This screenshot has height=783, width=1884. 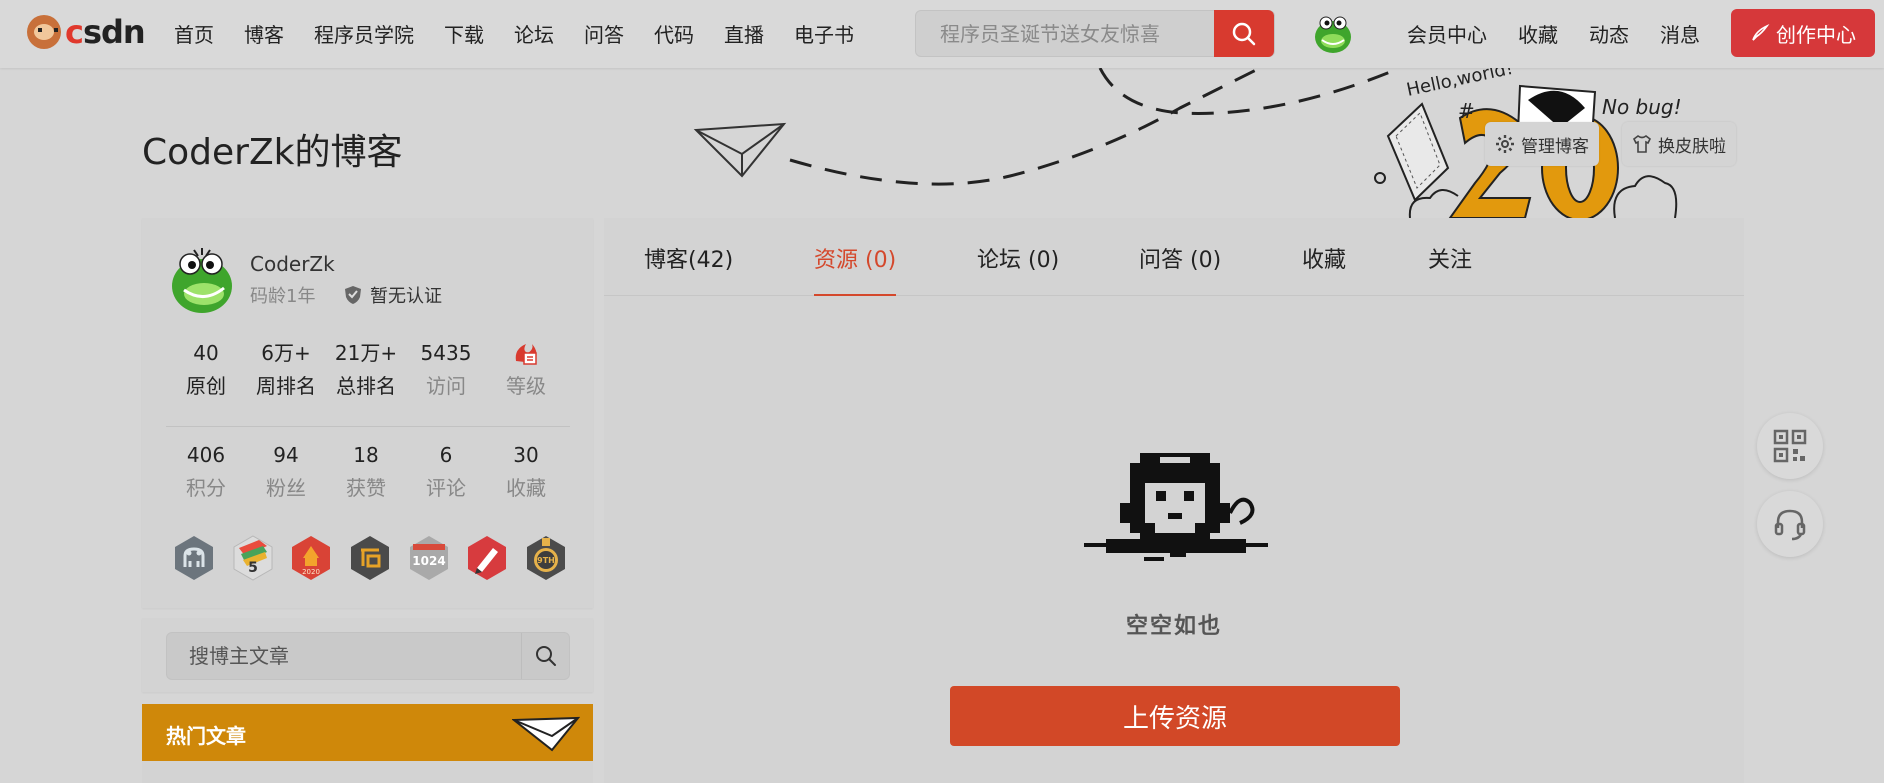 What do you see at coordinates (283, 296) in the screenshot?
I see `profile-code-age: 码龄1年` at bounding box center [283, 296].